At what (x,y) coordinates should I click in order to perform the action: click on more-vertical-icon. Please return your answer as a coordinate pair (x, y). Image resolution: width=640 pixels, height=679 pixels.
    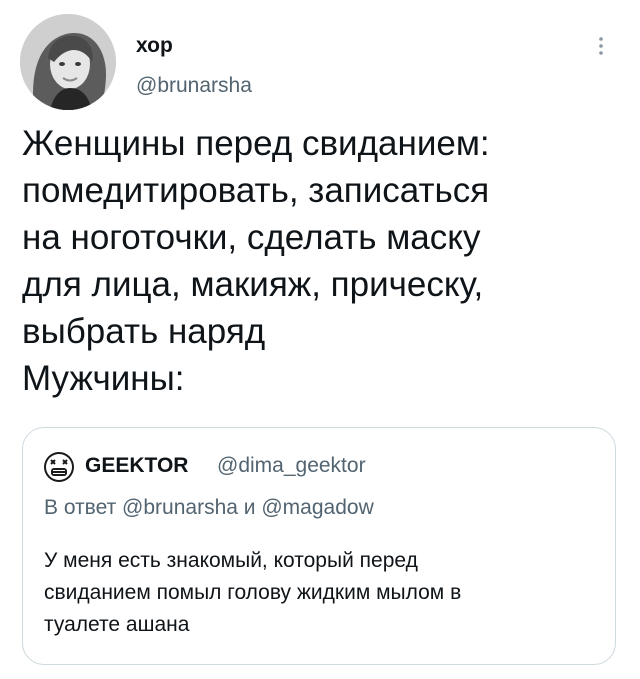
    Looking at the image, I should click on (601, 49).